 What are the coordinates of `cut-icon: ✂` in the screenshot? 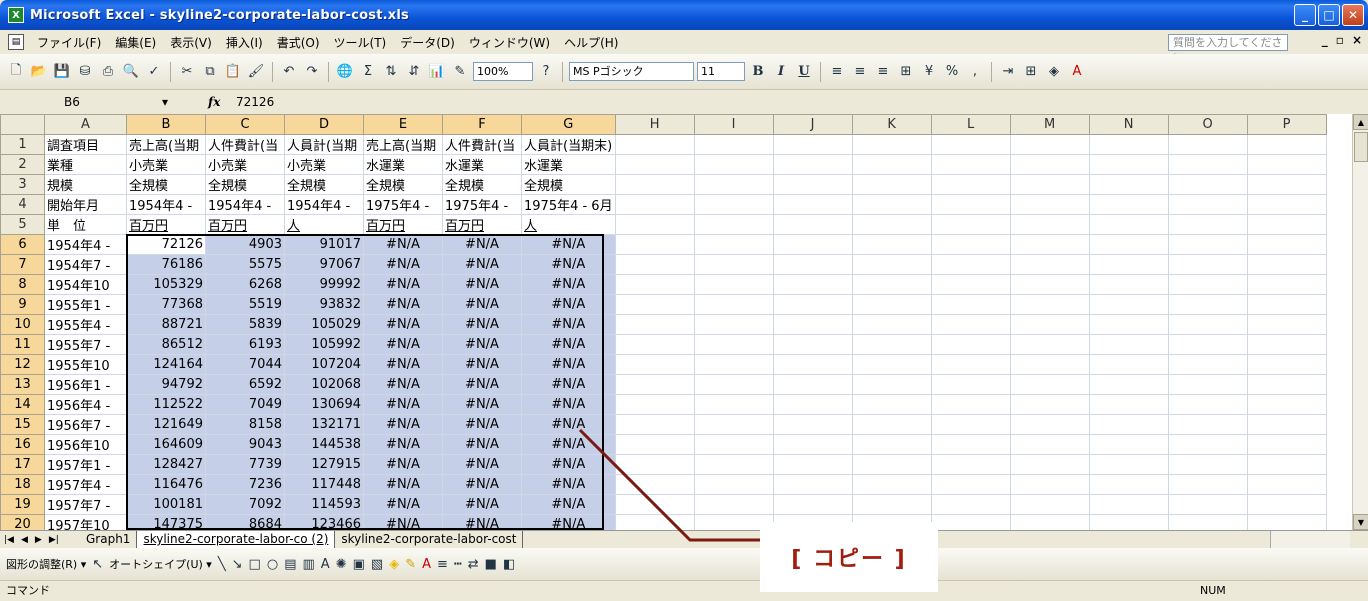 It's located at (187, 72).